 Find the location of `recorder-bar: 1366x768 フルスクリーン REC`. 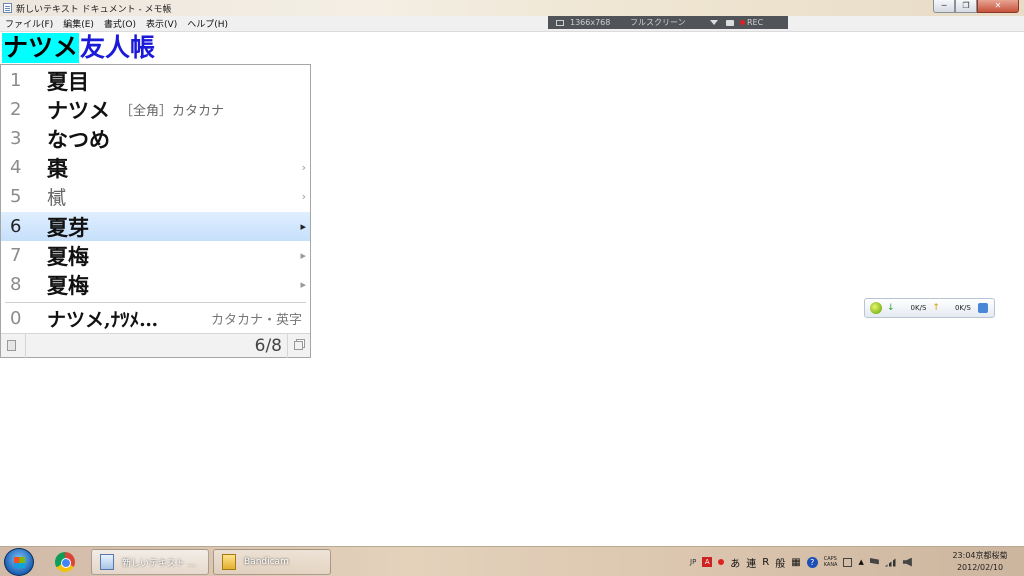

recorder-bar: 1366x768 フルスクリーン REC is located at coordinates (668, 22).